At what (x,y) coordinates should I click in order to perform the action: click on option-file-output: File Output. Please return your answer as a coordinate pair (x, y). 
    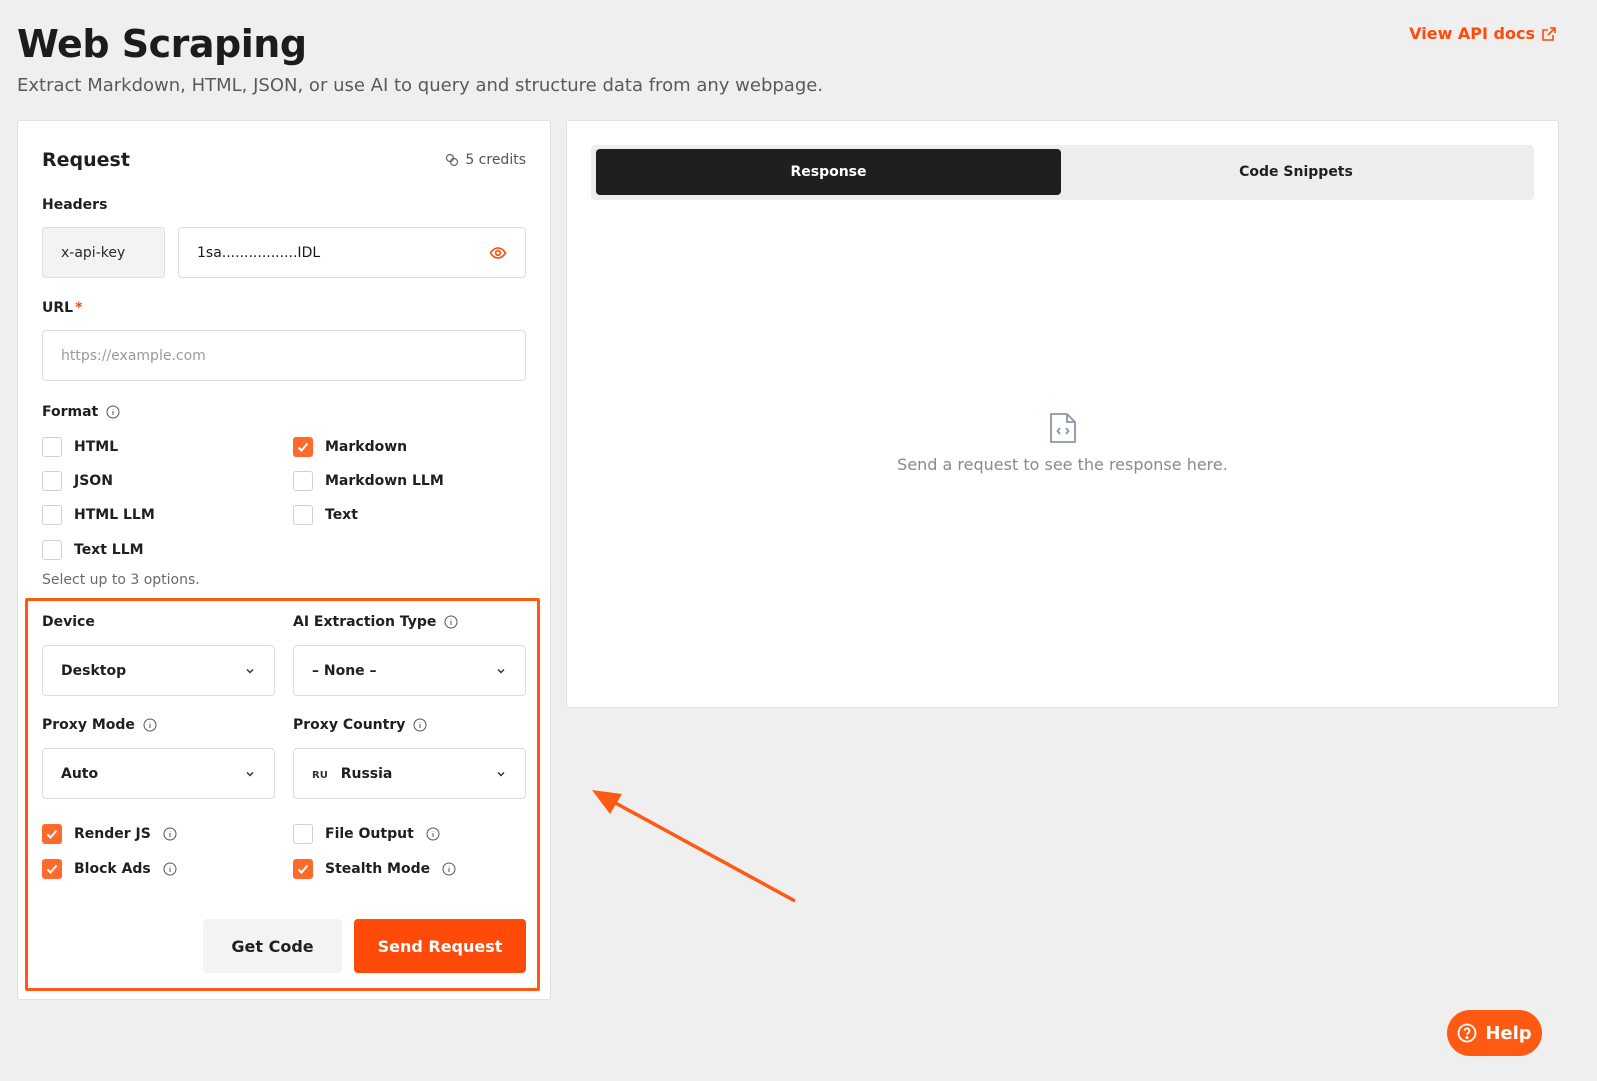
    Looking at the image, I should click on (366, 834).